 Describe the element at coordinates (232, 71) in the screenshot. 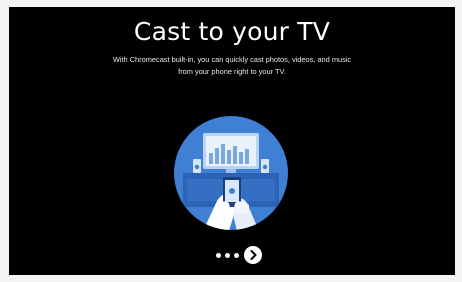

I see `description-line-2: from your phone right to your TV.` at that location.